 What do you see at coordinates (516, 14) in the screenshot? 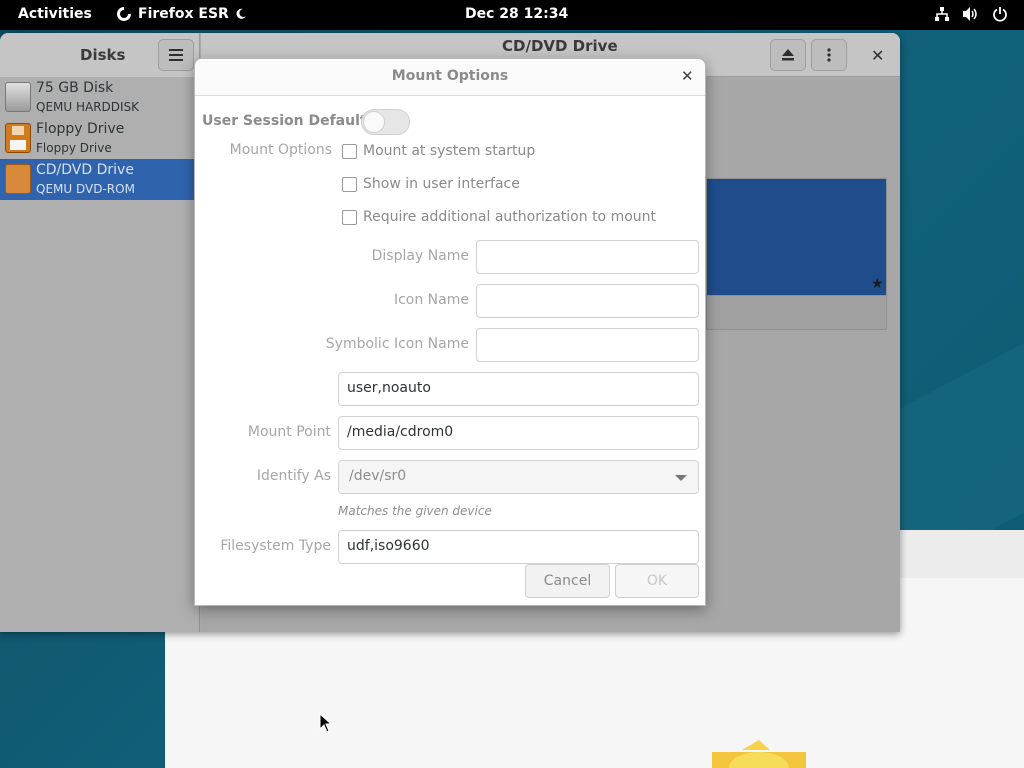
I see `clock: Dec 28 12:34` at bounding box center [516, 14].